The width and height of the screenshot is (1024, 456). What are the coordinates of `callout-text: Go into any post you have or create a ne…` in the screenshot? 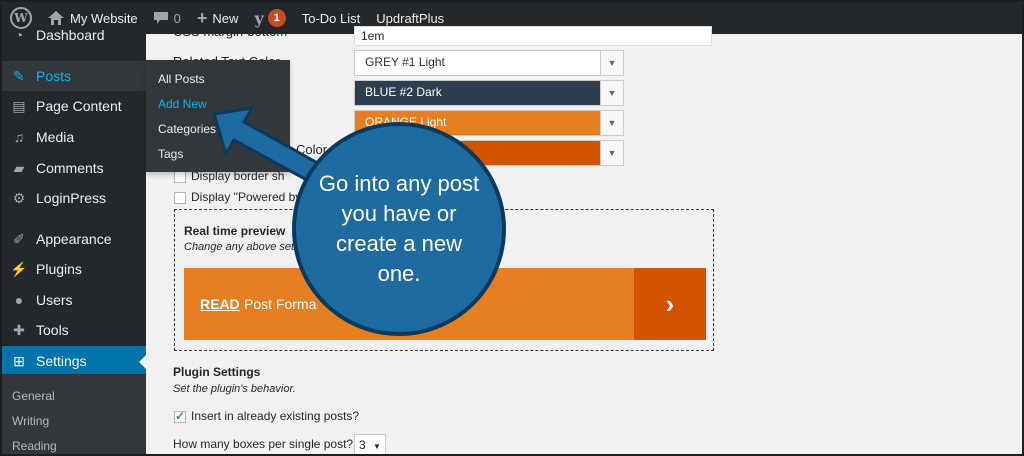 It's located at (399, 228).